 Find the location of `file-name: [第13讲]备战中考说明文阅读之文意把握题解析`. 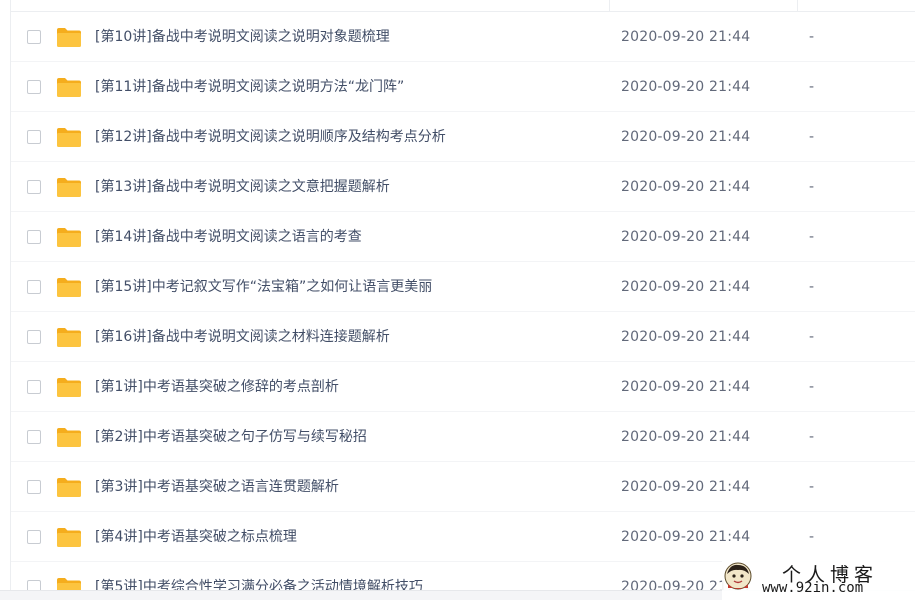

file-name: [第13讲]备战中考说明文阅读之文意把握题解析 is located at coordinates (242, 187).